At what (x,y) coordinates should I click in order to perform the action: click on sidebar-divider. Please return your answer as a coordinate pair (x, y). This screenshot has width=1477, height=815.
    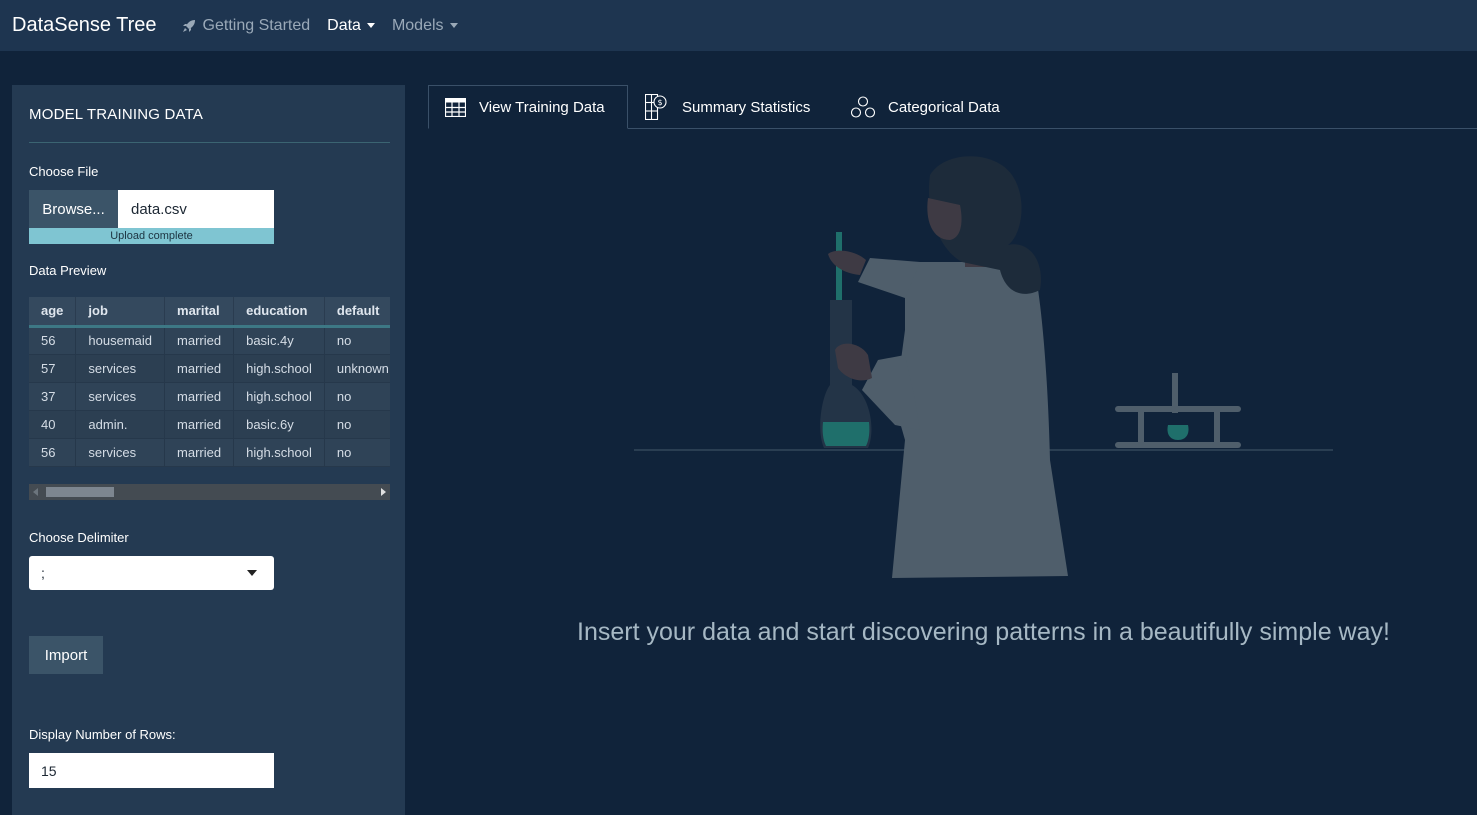
    Looking at the image, I should click on (209, 142).